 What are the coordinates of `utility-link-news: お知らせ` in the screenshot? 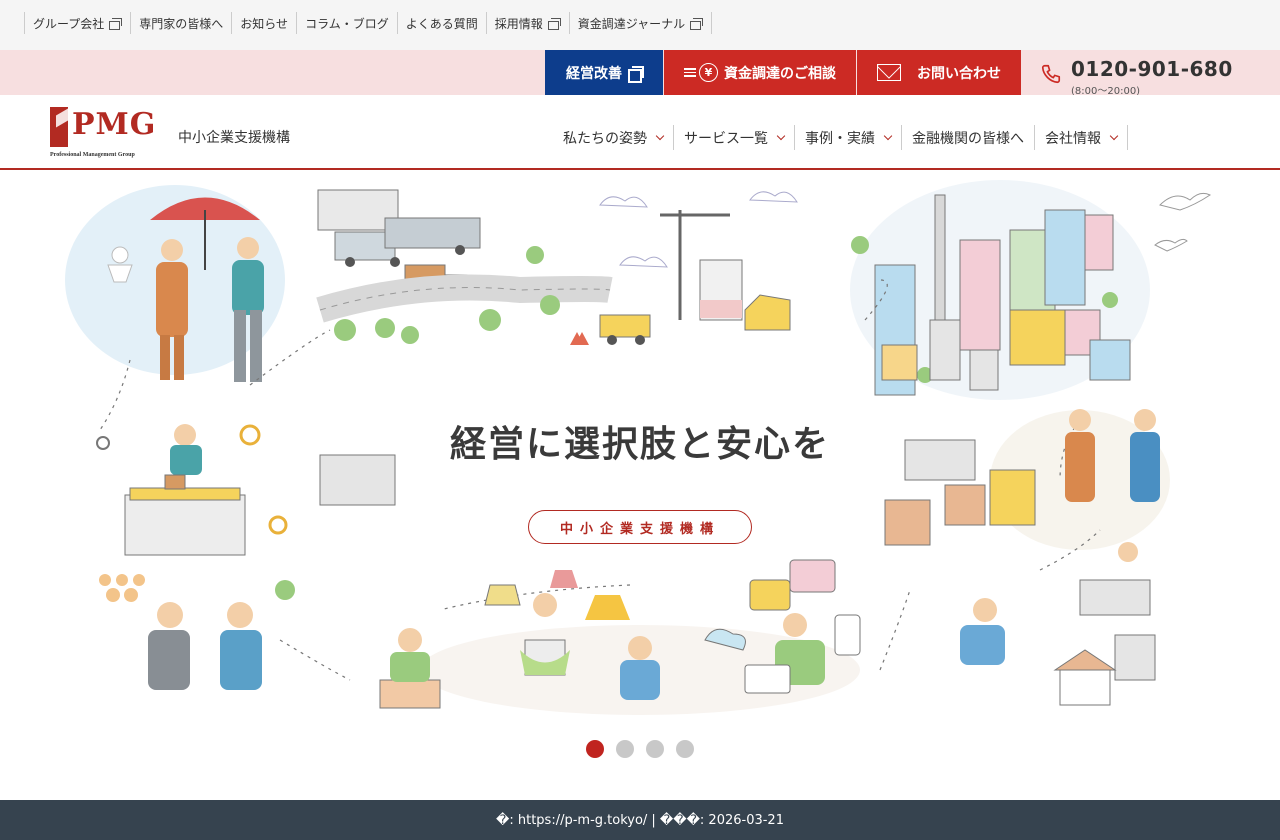 It's located at (263, 23).